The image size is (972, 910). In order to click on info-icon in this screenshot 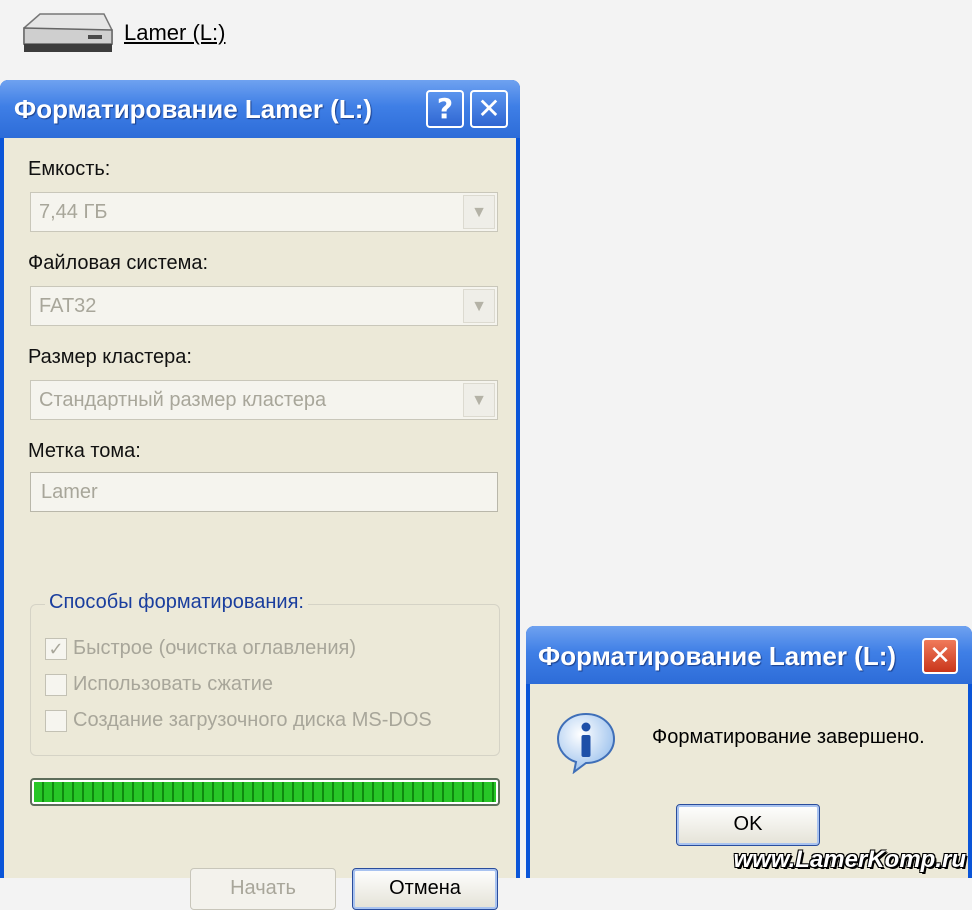, I will do `click(586, 743)`.